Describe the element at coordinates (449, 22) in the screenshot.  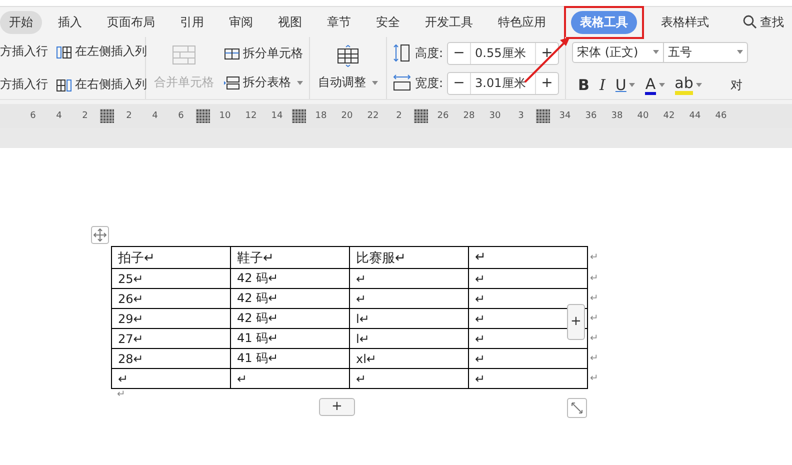
I see `ribbon-tab: 开发工具` at that location.